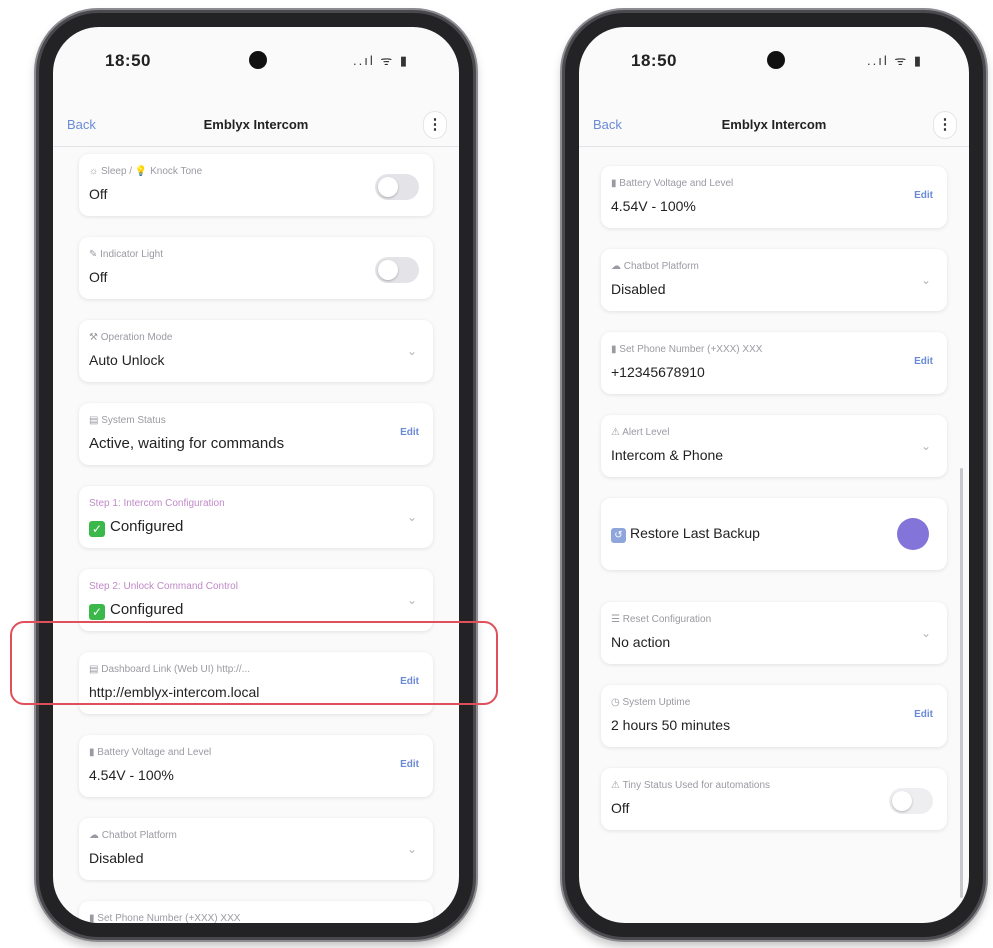 This screenshot has width=993, height=948. Describe the element at coordinates (651, 702) in the screenshot. I see `setting-label: ◷ System Uptime` at that location.